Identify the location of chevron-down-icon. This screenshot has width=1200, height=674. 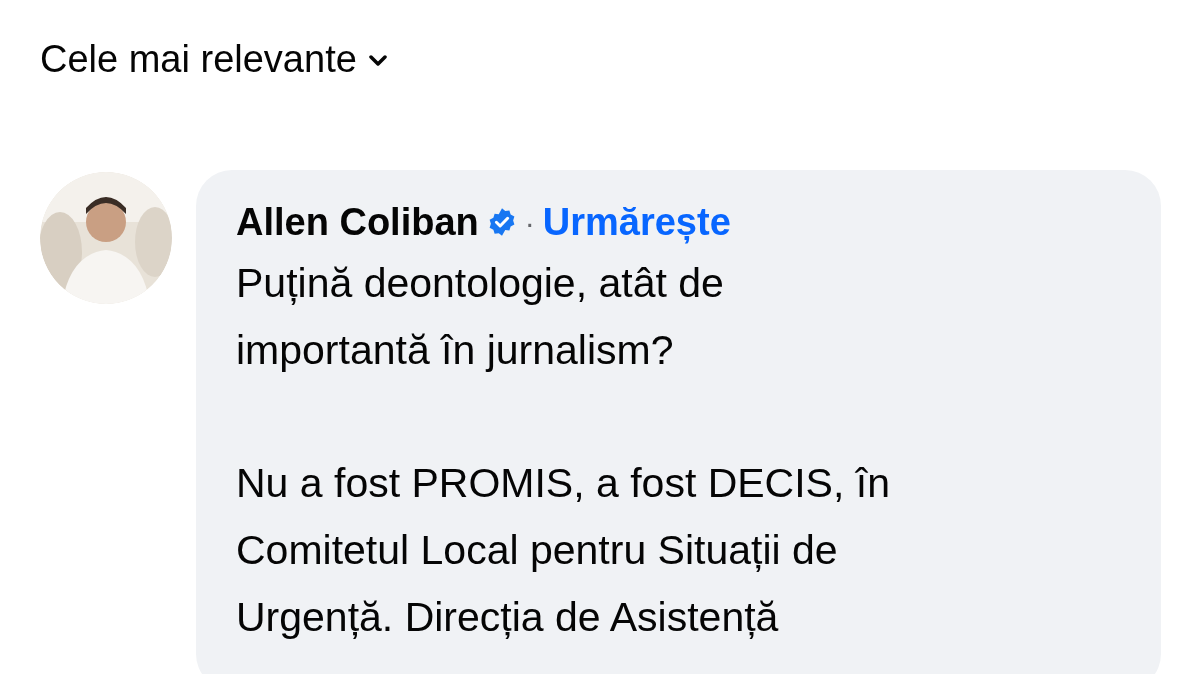
(377, 61).